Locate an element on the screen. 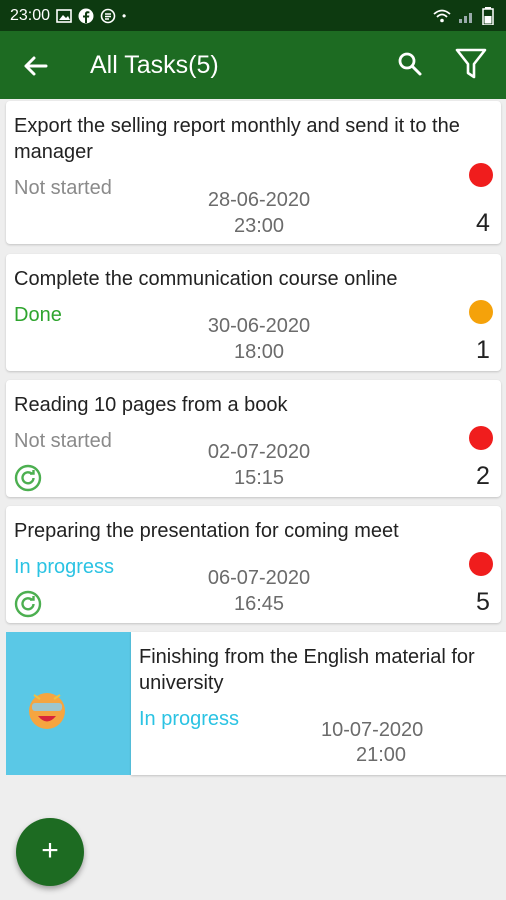  status-time: 23:00 is located at coordinates (30, 15).